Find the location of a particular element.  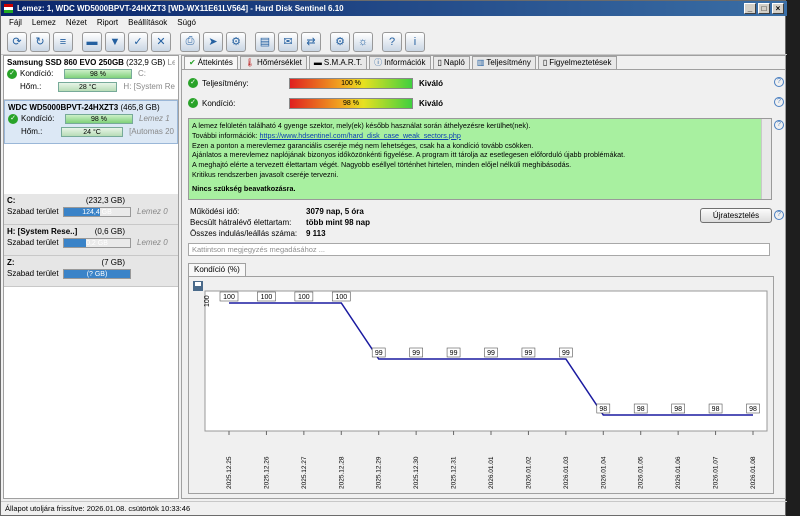

x-tick-label: 2026.01.08 is located at coordinates (753, 472).